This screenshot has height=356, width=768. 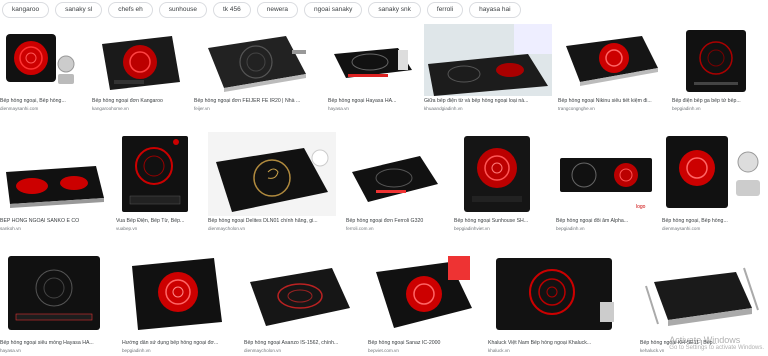 I want to click on result-source: ferroli.com.vn, so click(x=360, y=228).